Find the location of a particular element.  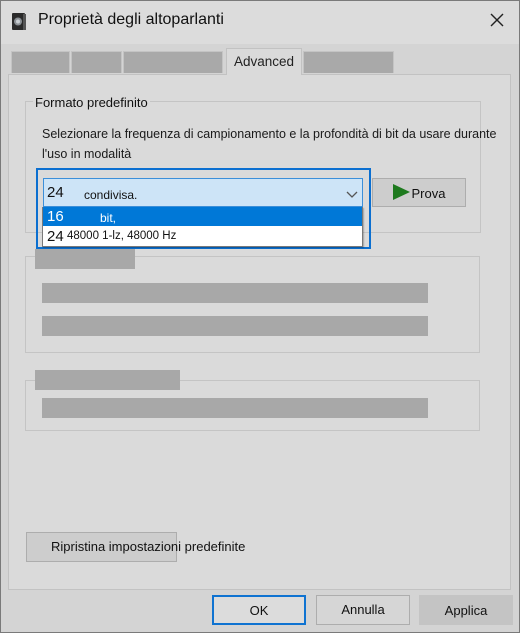

window-title: Proprietà degli altoparlanti is located at coordinates (131, 19).